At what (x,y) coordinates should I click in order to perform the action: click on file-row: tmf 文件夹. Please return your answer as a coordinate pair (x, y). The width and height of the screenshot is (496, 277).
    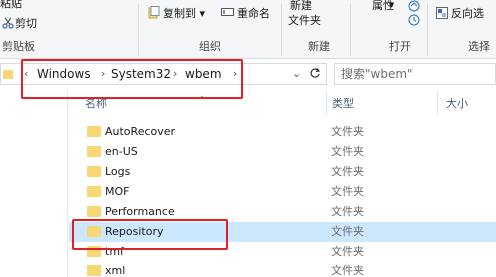
    Looking at the image, I should click on (282, 252).